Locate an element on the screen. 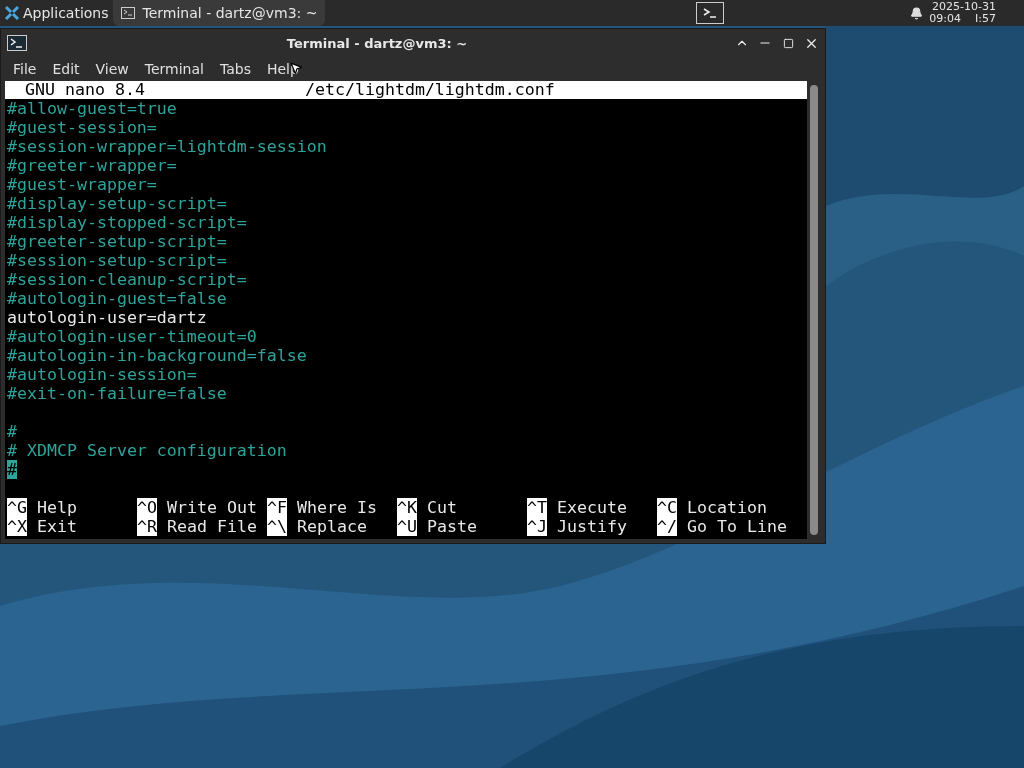 The image size is (1024, 768). code-line: # is located at coordinates (12, 431).